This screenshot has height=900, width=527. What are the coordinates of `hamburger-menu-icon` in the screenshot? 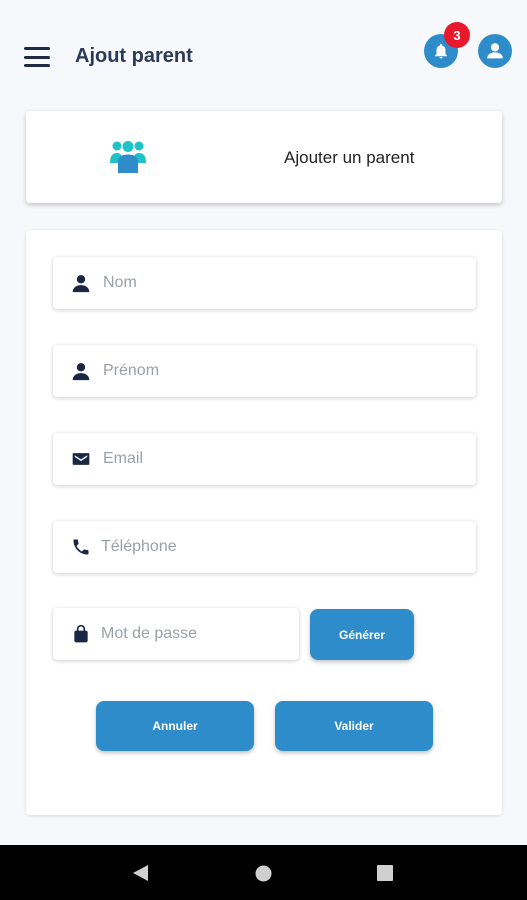 It's located at (37, 57).